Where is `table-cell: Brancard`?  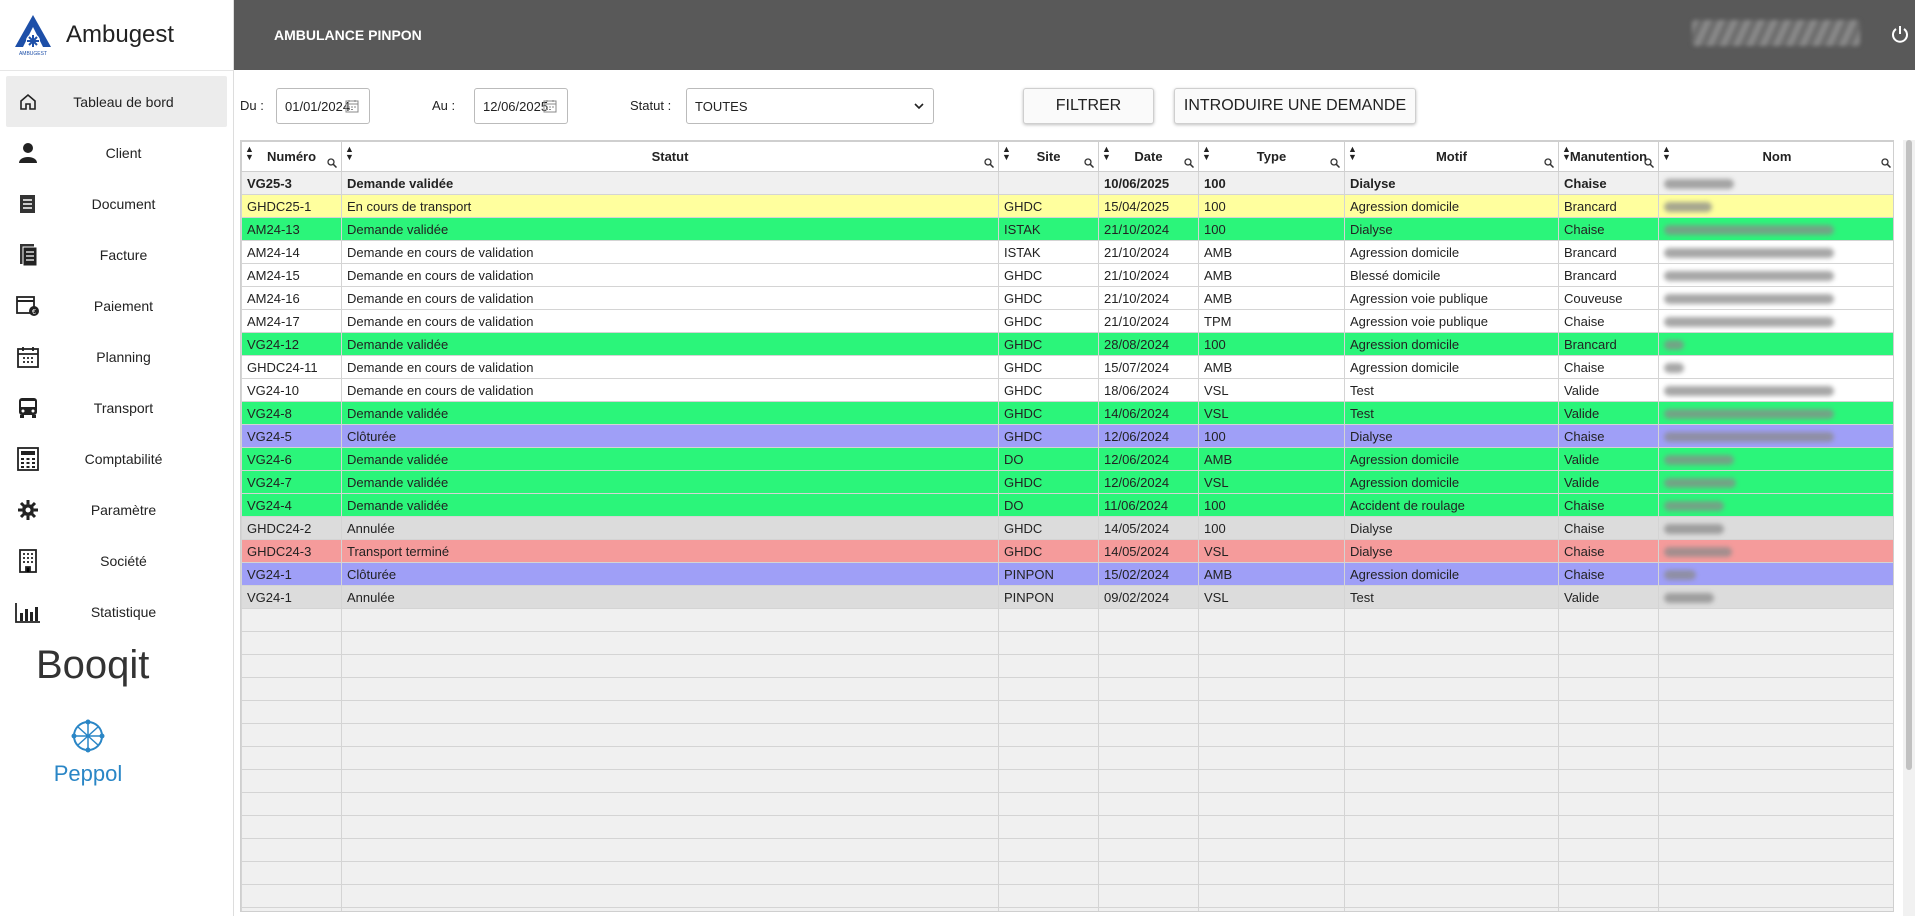
table-cell: Brancard is located at coordinates (1608, 252).